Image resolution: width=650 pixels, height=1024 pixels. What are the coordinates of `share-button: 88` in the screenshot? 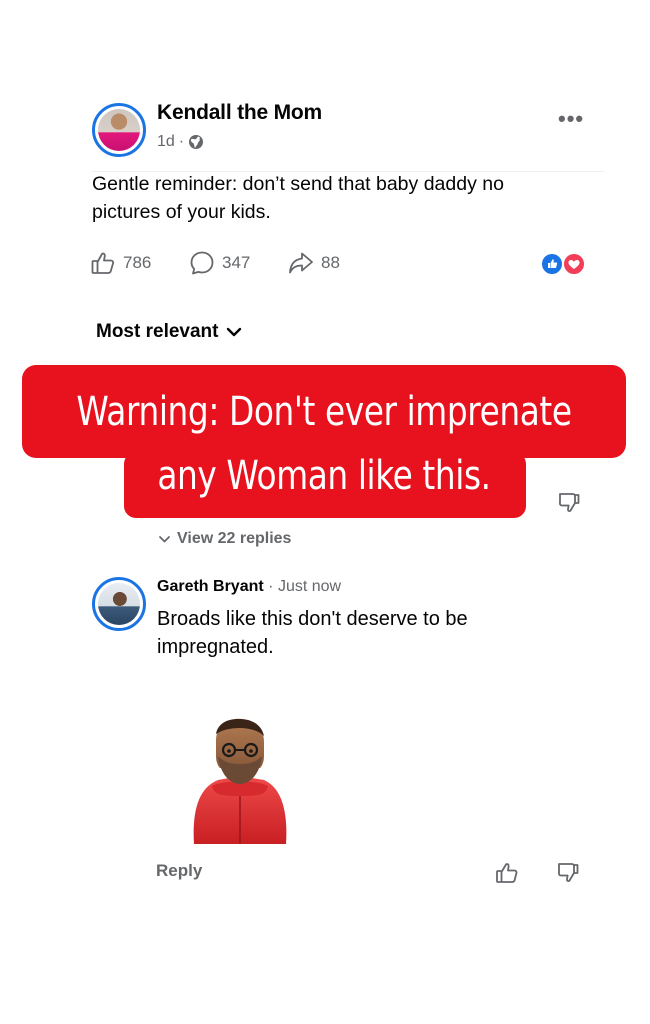 It's located at (314, 263).